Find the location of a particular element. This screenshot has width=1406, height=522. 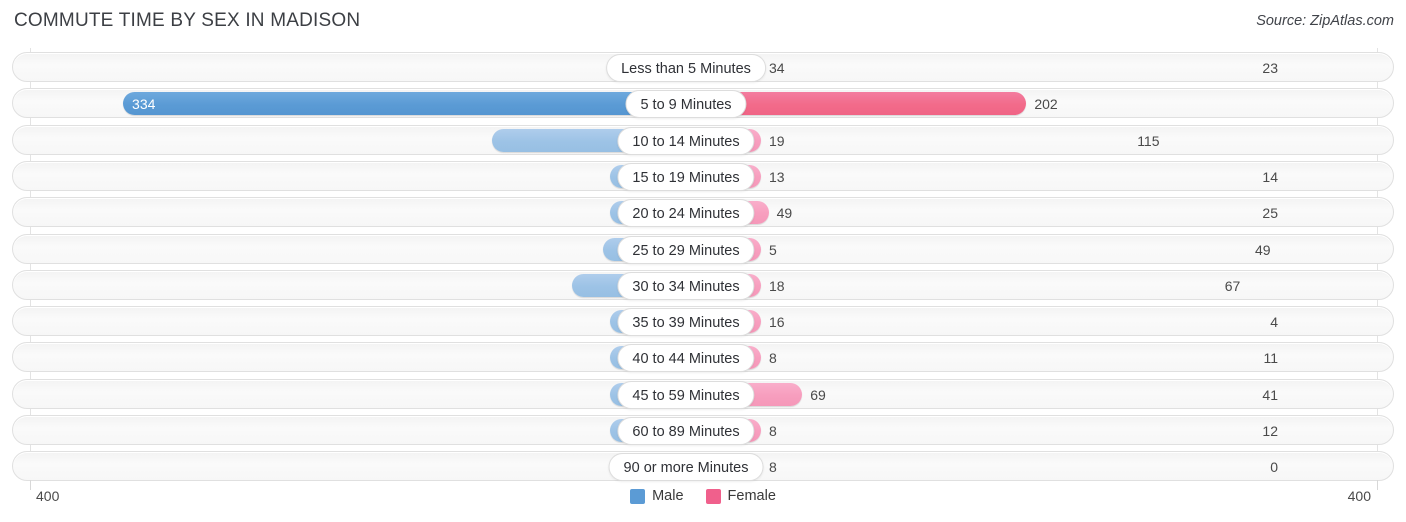

value-label-male: 115 is located at coordinates (1148, 140).